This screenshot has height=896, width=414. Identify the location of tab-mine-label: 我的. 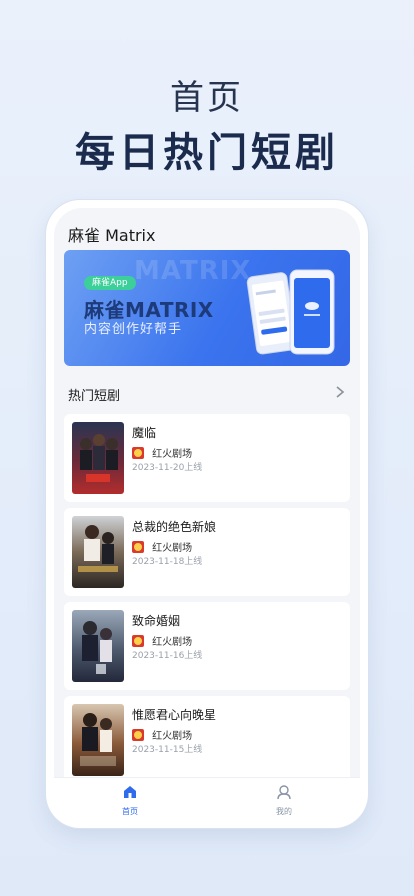
(284, 811).